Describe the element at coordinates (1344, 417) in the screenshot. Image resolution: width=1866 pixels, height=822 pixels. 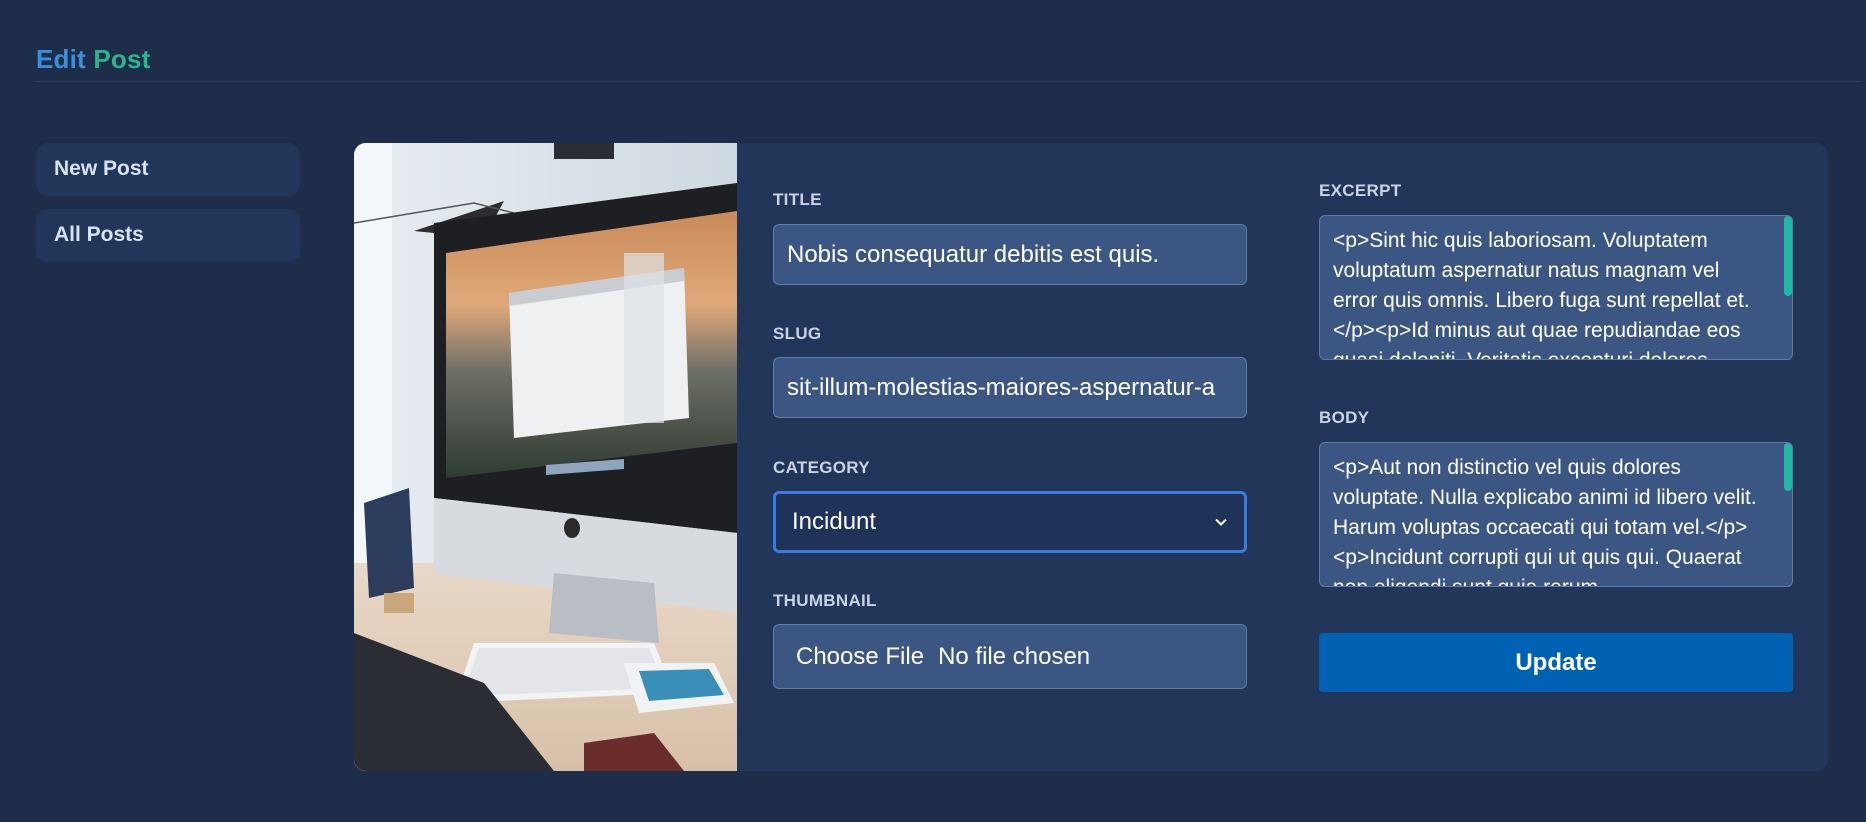
I see `body-label: BODY` at that location.